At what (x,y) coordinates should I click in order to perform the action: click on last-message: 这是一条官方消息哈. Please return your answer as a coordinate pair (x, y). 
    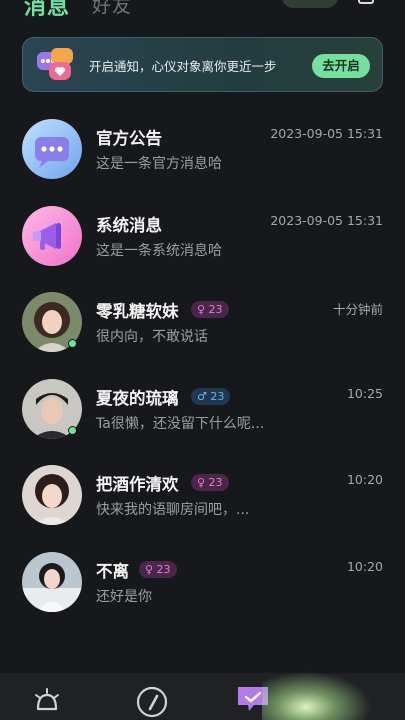
    Looking at the image, I should click on (159, 164).